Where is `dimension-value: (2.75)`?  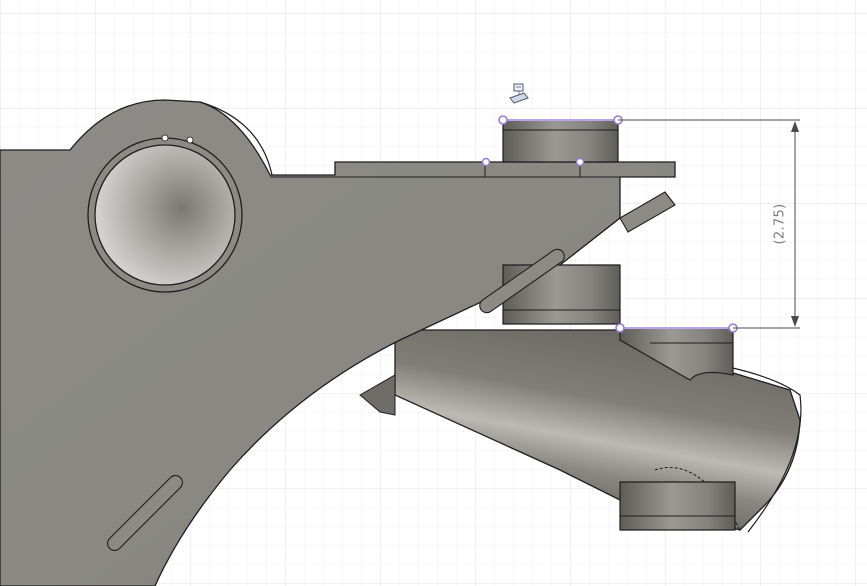
dimension-value: (2.75) is located at coordinates (780, 224).